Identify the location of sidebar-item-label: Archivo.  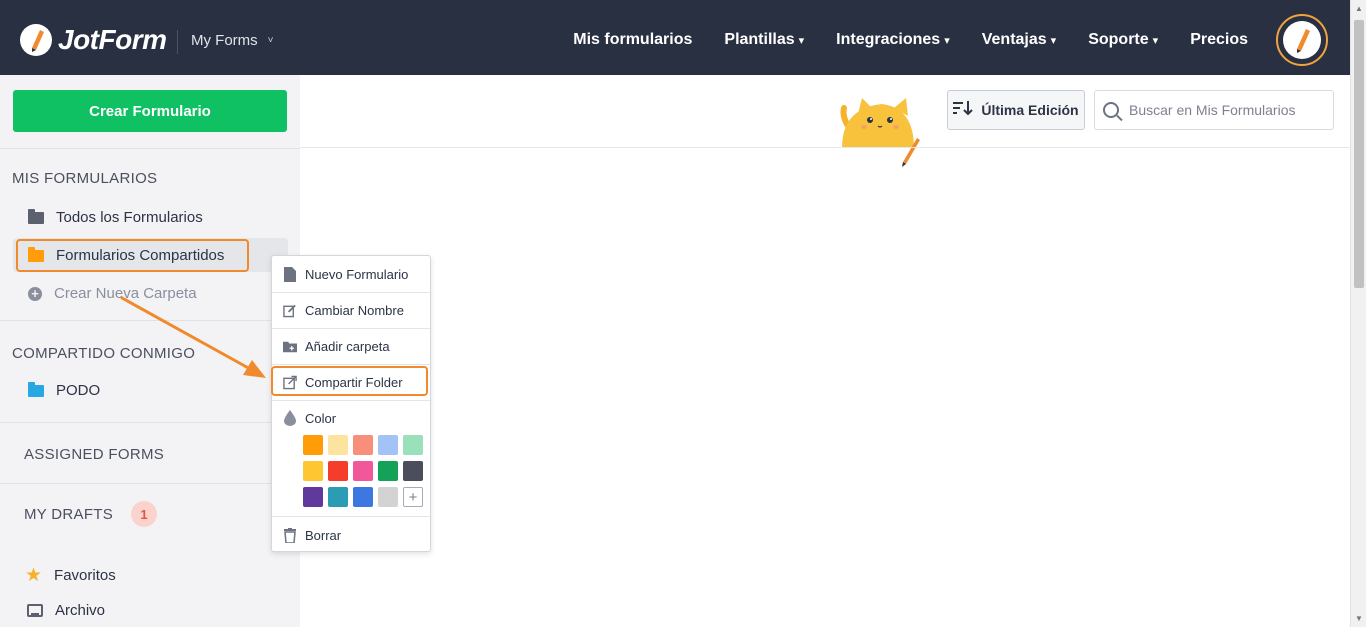
(80, 610).